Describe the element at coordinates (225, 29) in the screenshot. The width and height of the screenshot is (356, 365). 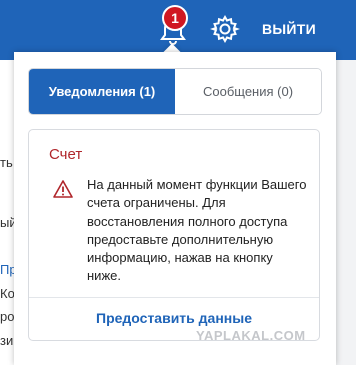
I see `gear-icon` at that location.